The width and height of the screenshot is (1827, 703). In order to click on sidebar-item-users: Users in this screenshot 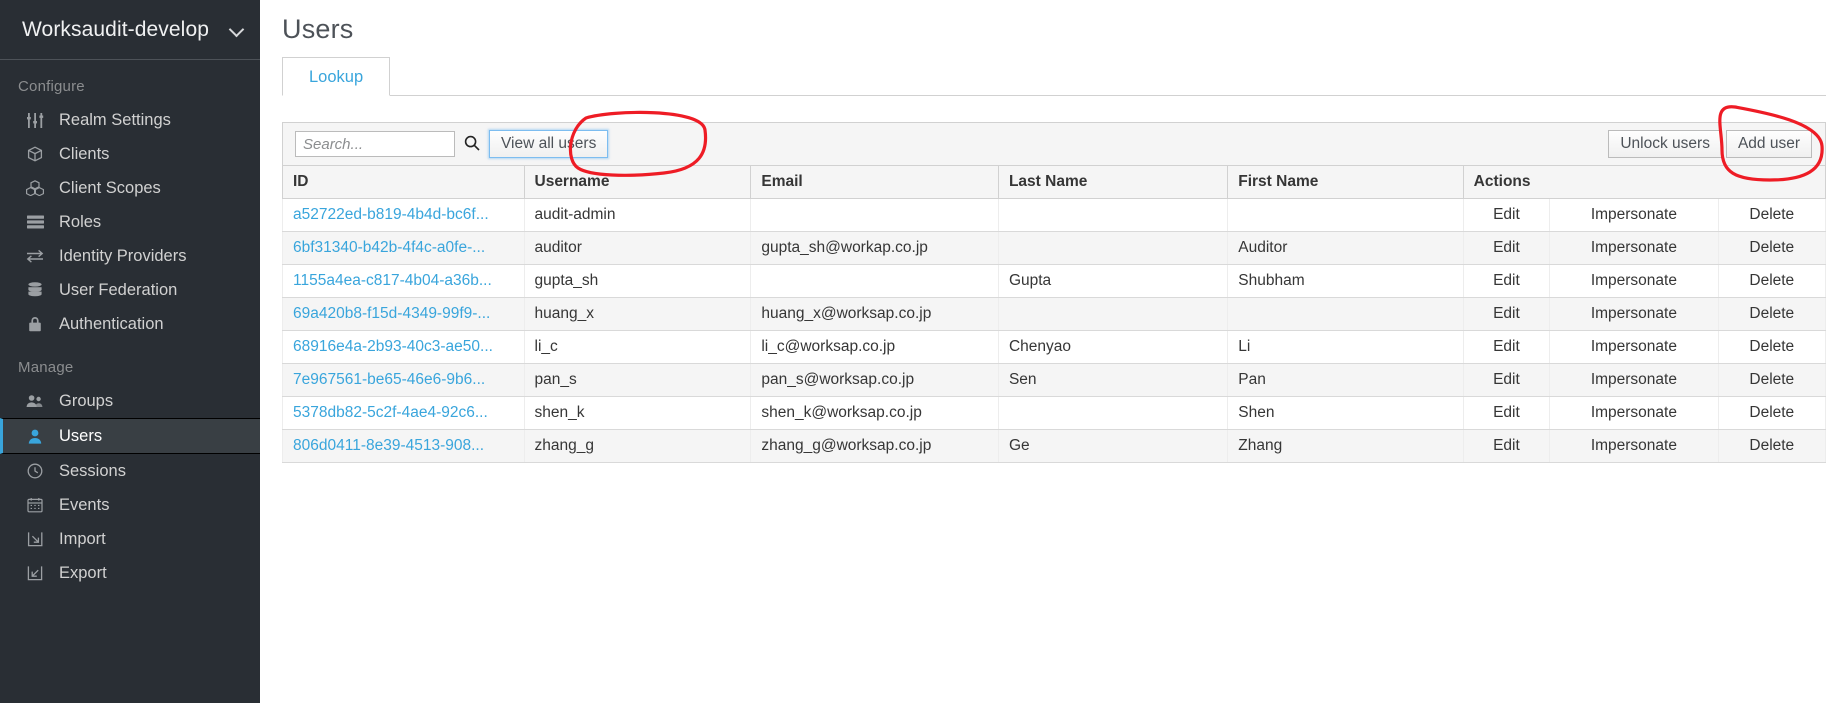, I will do `click(130, 436)`.